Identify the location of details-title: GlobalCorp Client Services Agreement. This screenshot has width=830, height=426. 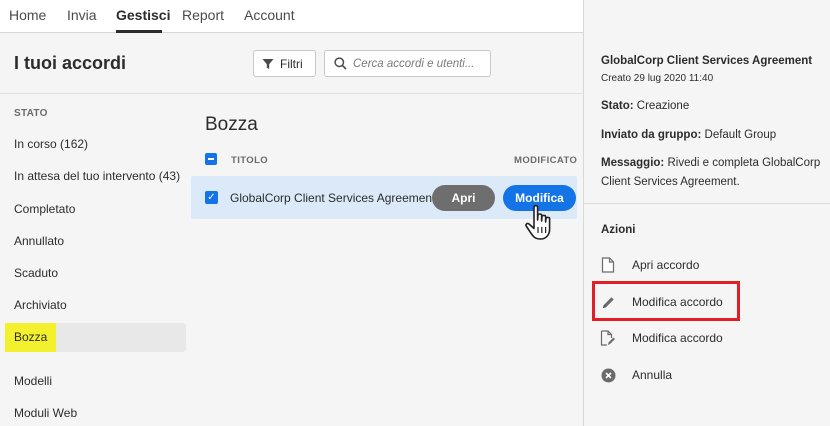
(707, 61).